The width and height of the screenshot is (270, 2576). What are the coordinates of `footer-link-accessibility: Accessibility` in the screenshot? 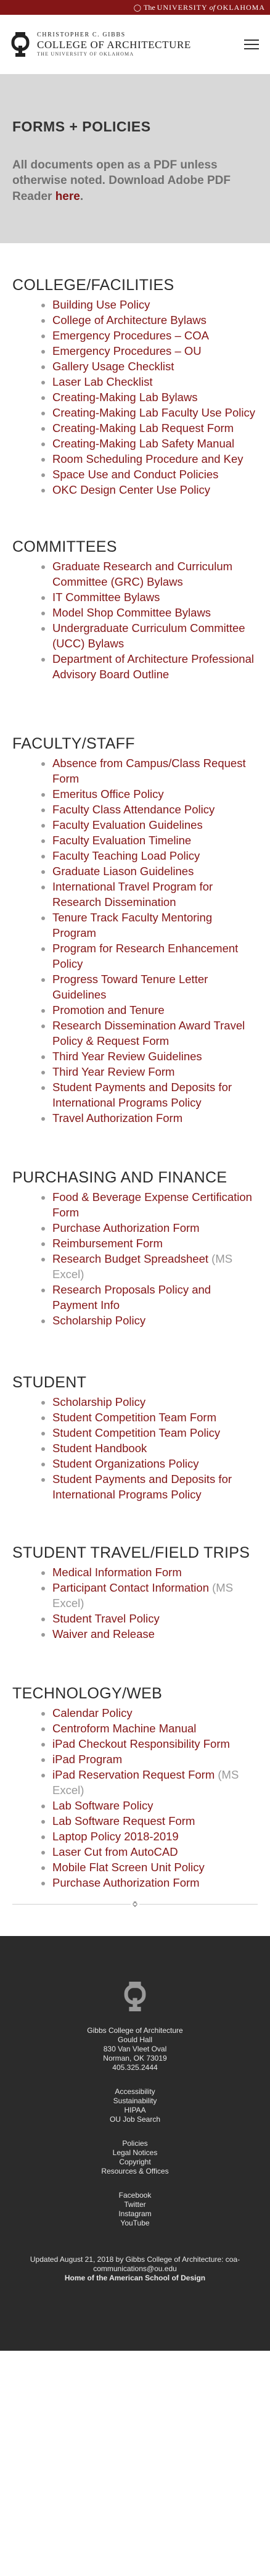 It's located at (135, 2091).